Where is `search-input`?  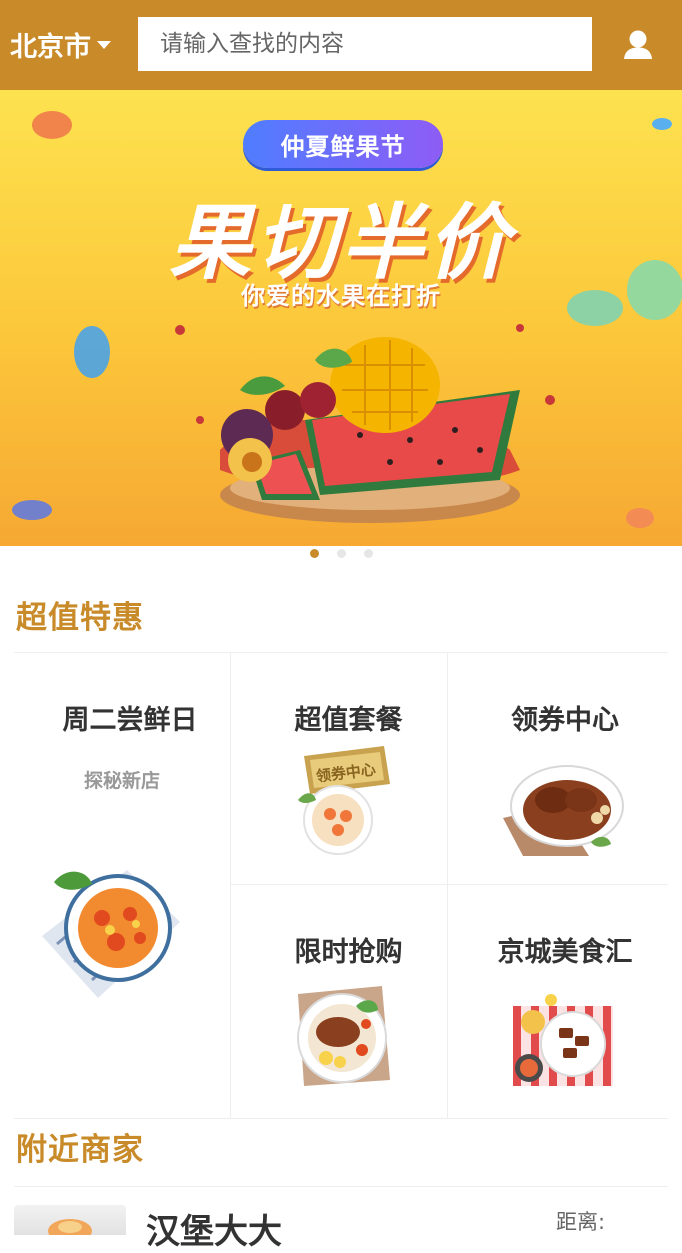
search-input is located at coordinates (365, 44).